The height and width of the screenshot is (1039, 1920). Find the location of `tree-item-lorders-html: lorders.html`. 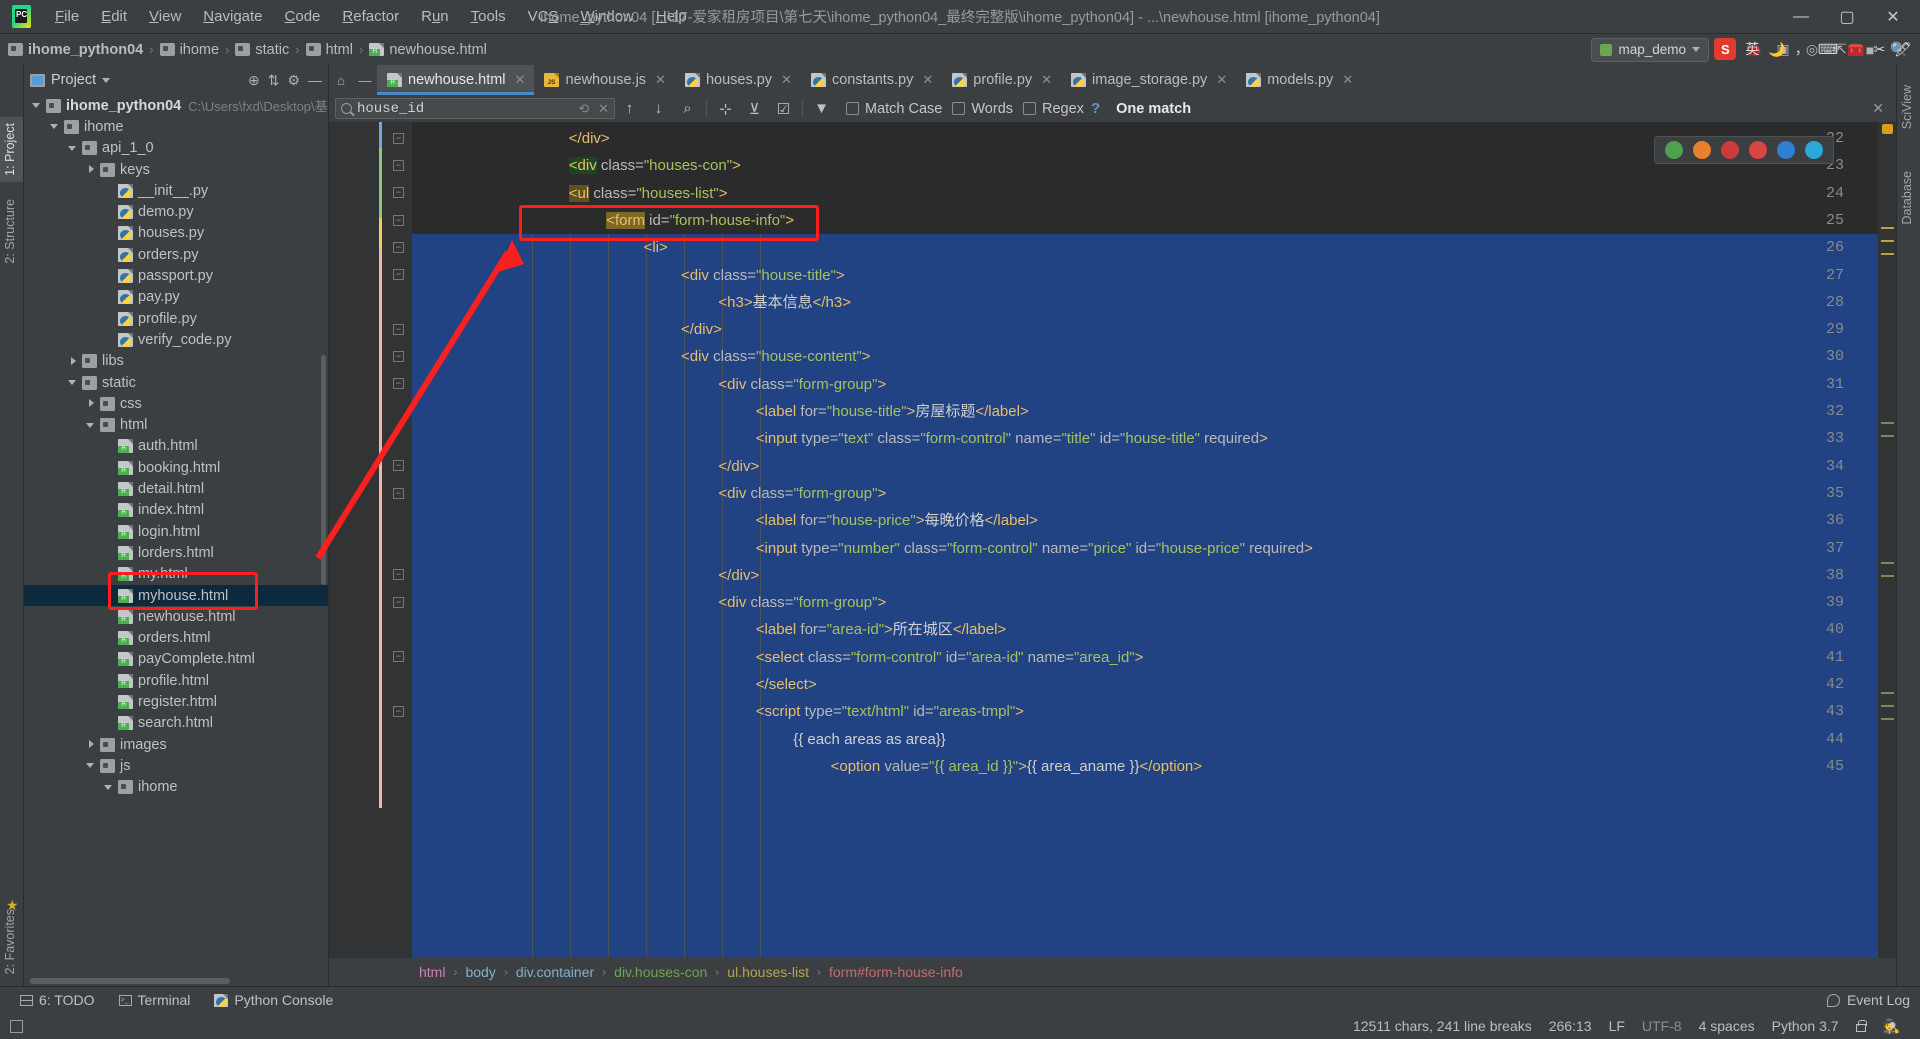

tree-item-lorders-html: lorders.html is located at coordinates (176, 552).